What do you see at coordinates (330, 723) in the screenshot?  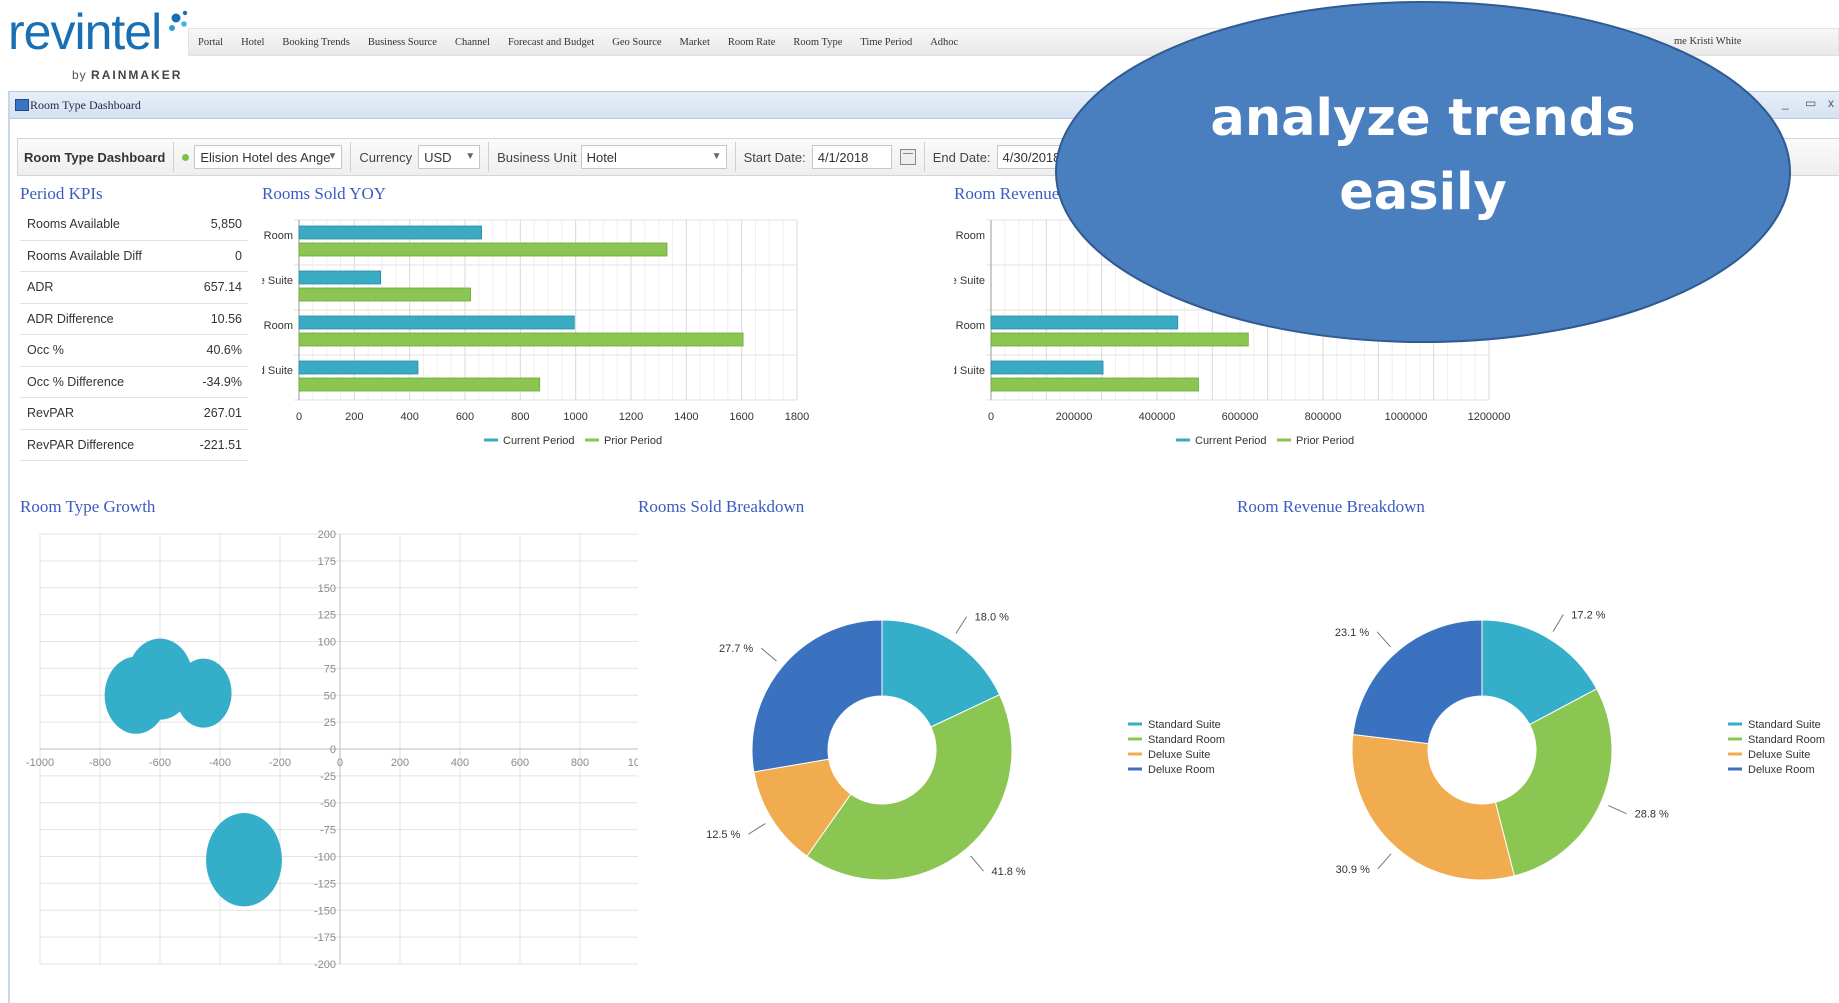 I see `y-tick-label: 25` at bounding box center [330, 723].